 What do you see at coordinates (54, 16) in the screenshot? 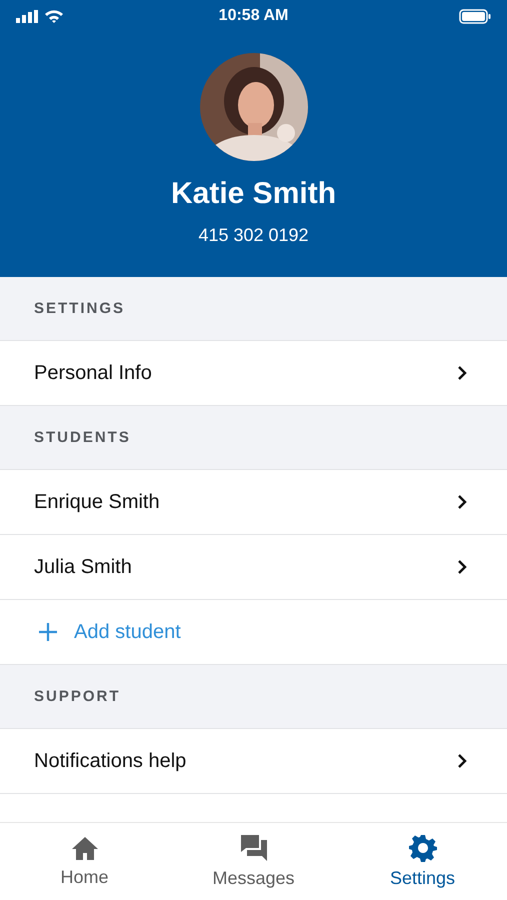
I see `wifi-icon` at bounding box center [54, 16].